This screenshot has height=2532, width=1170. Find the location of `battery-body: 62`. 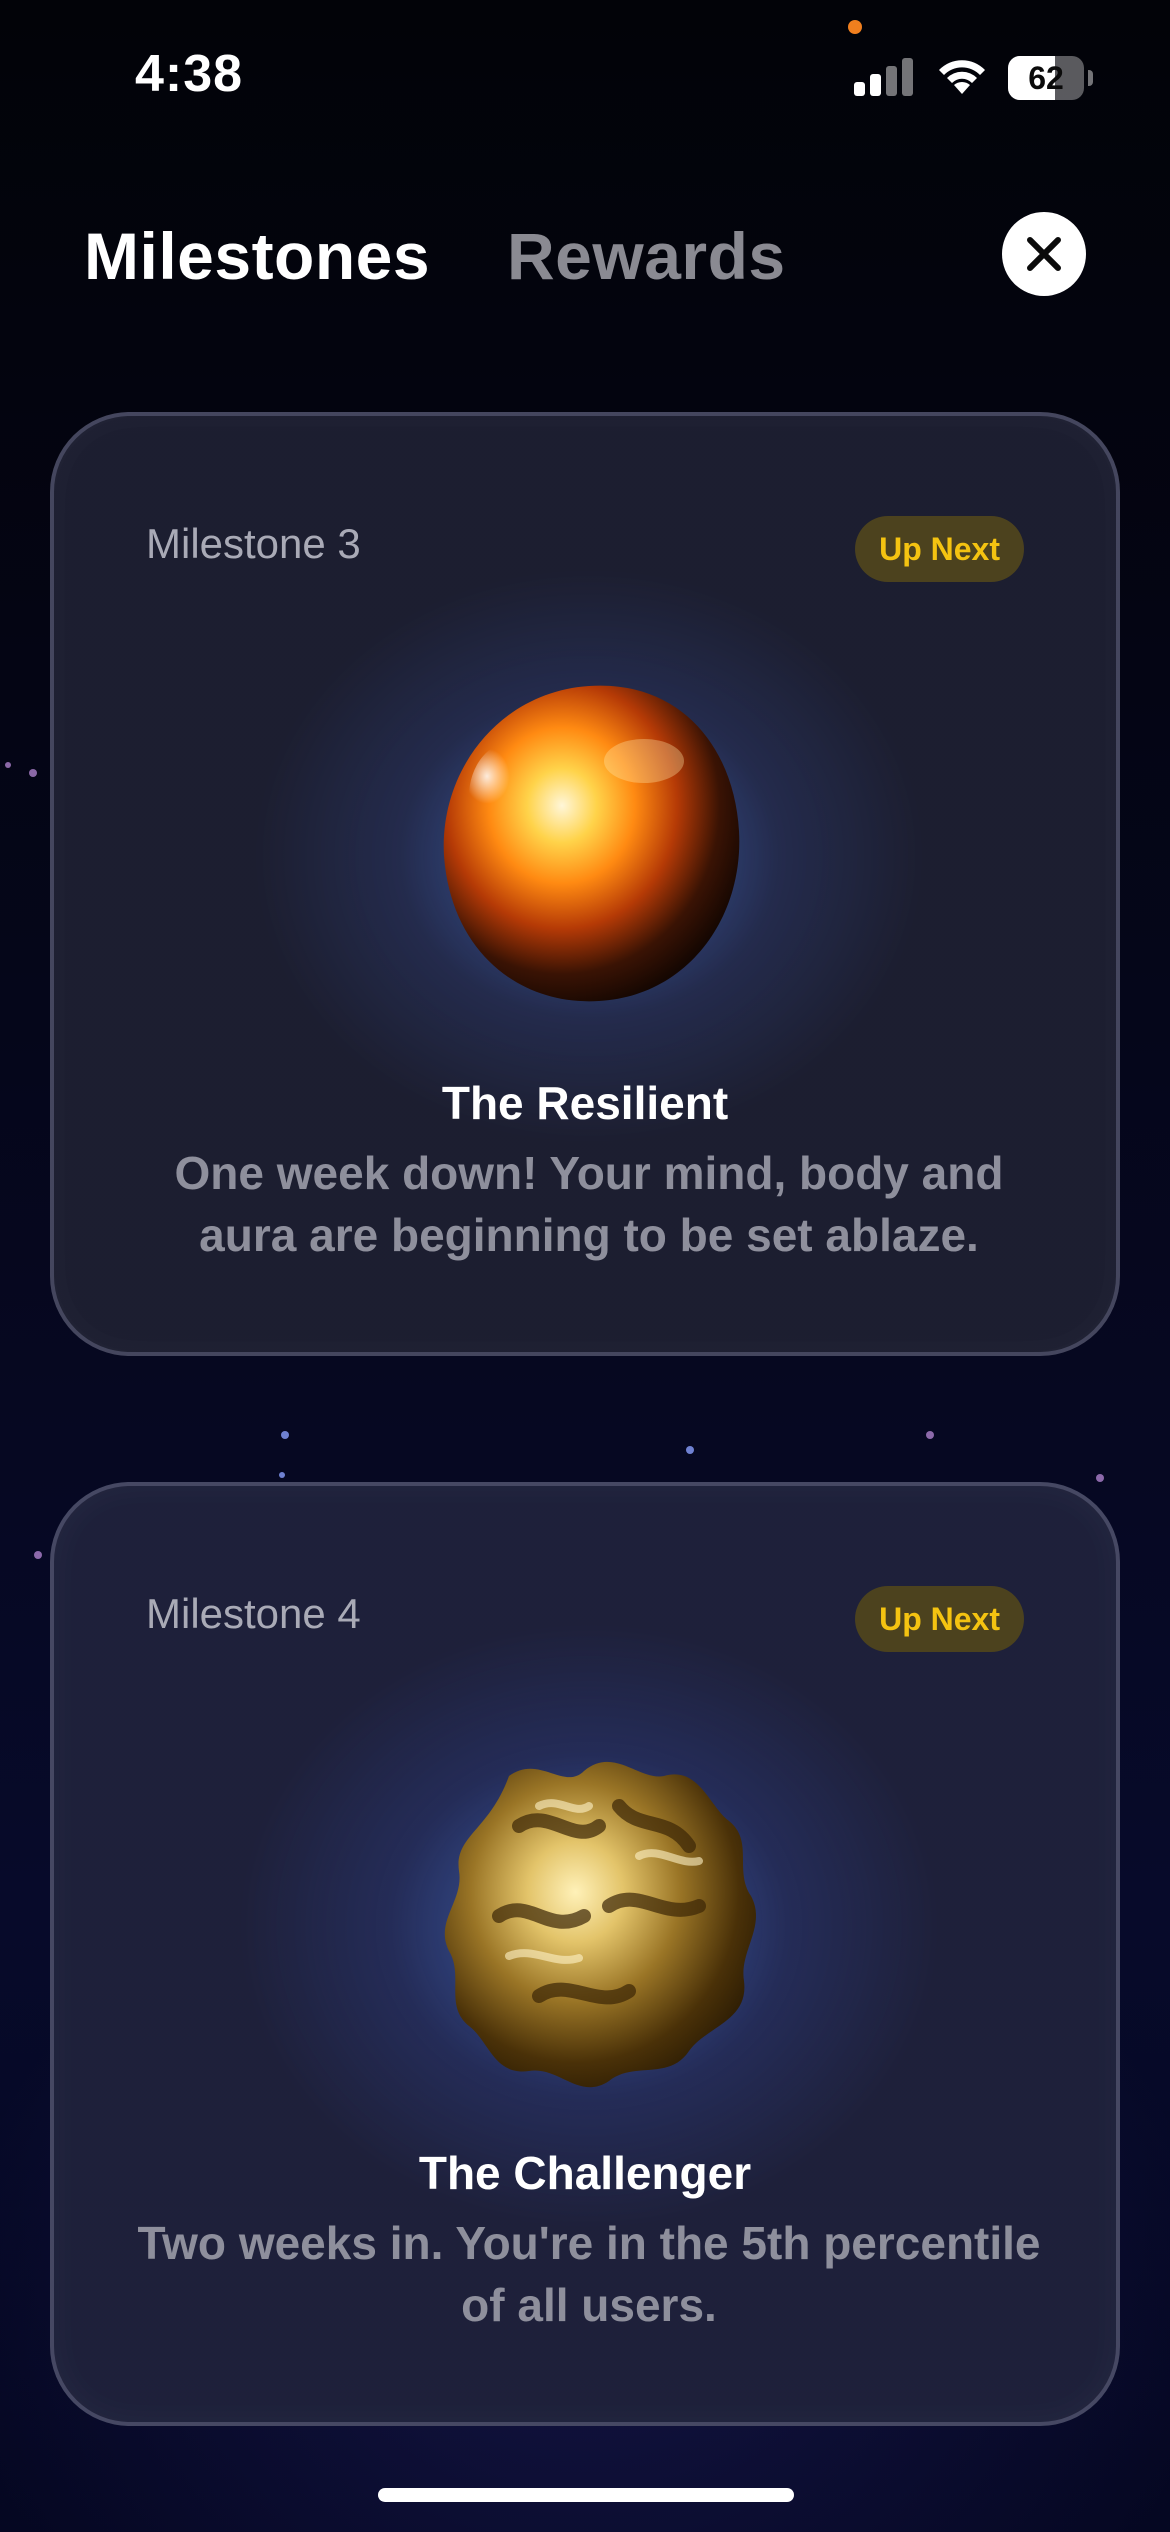

battery-body: 62 is located at coordinates (1046, 78).